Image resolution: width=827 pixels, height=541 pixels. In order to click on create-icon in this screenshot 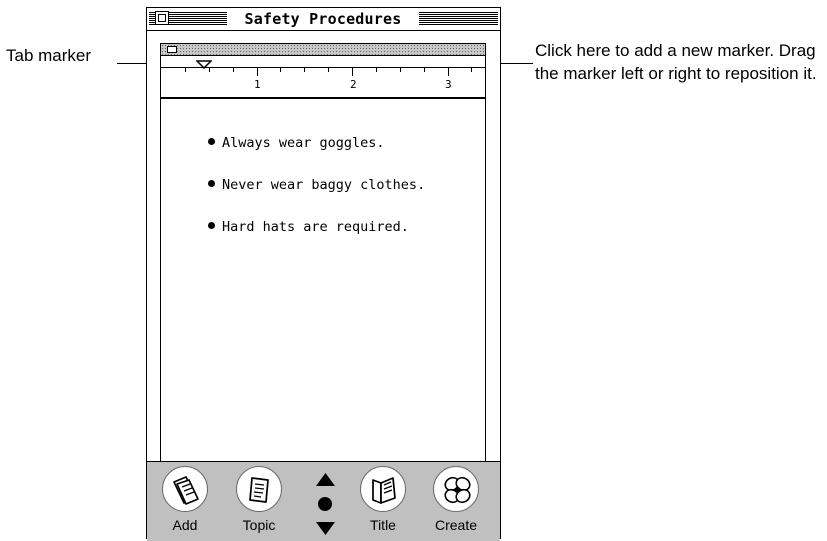, I will do `click(457, 490)`.